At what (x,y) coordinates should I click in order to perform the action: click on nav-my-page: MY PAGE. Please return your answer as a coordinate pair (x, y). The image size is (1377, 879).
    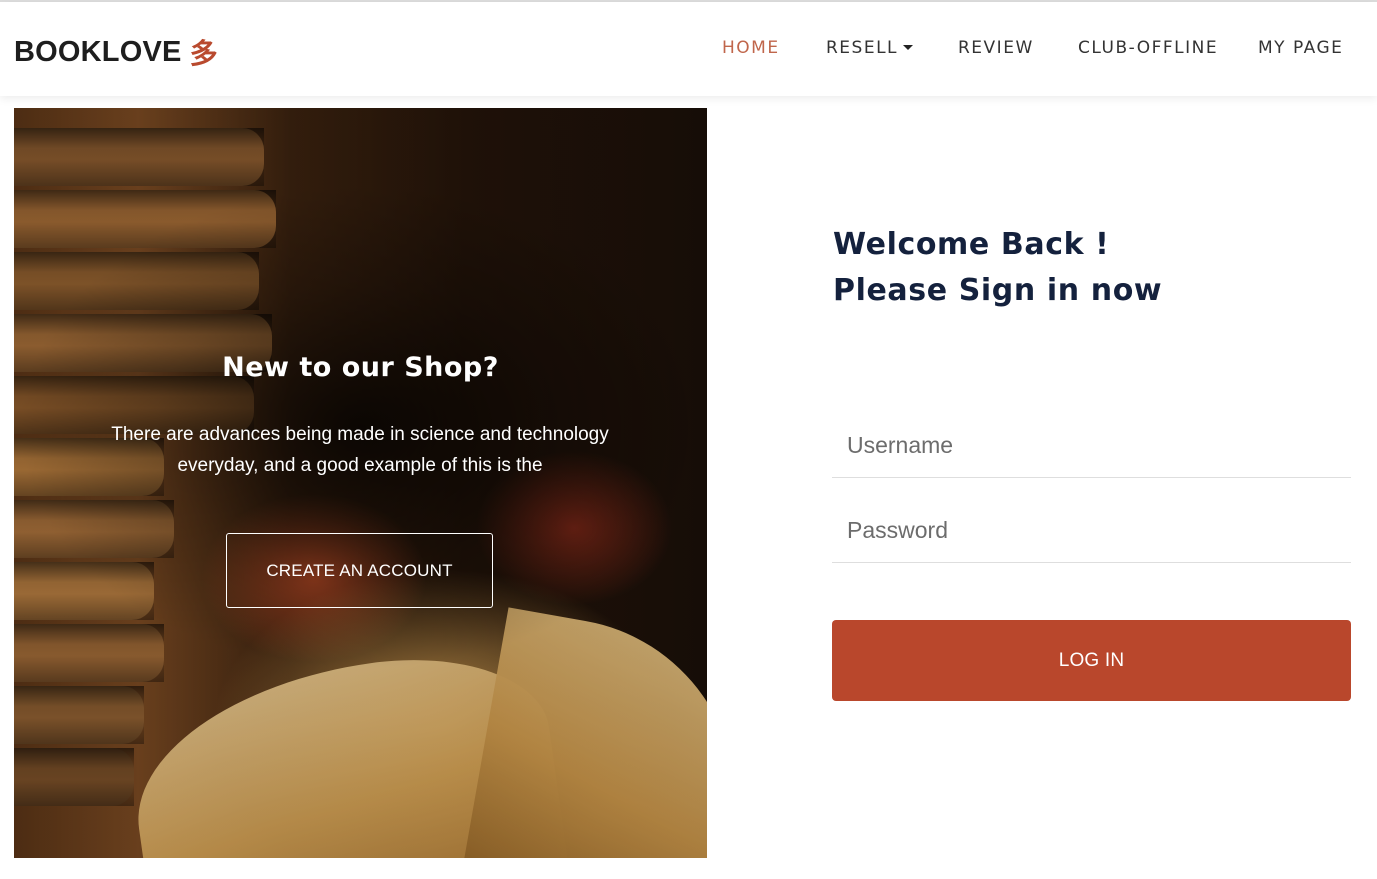
    Looking at the image, I should click on (1300, 48).